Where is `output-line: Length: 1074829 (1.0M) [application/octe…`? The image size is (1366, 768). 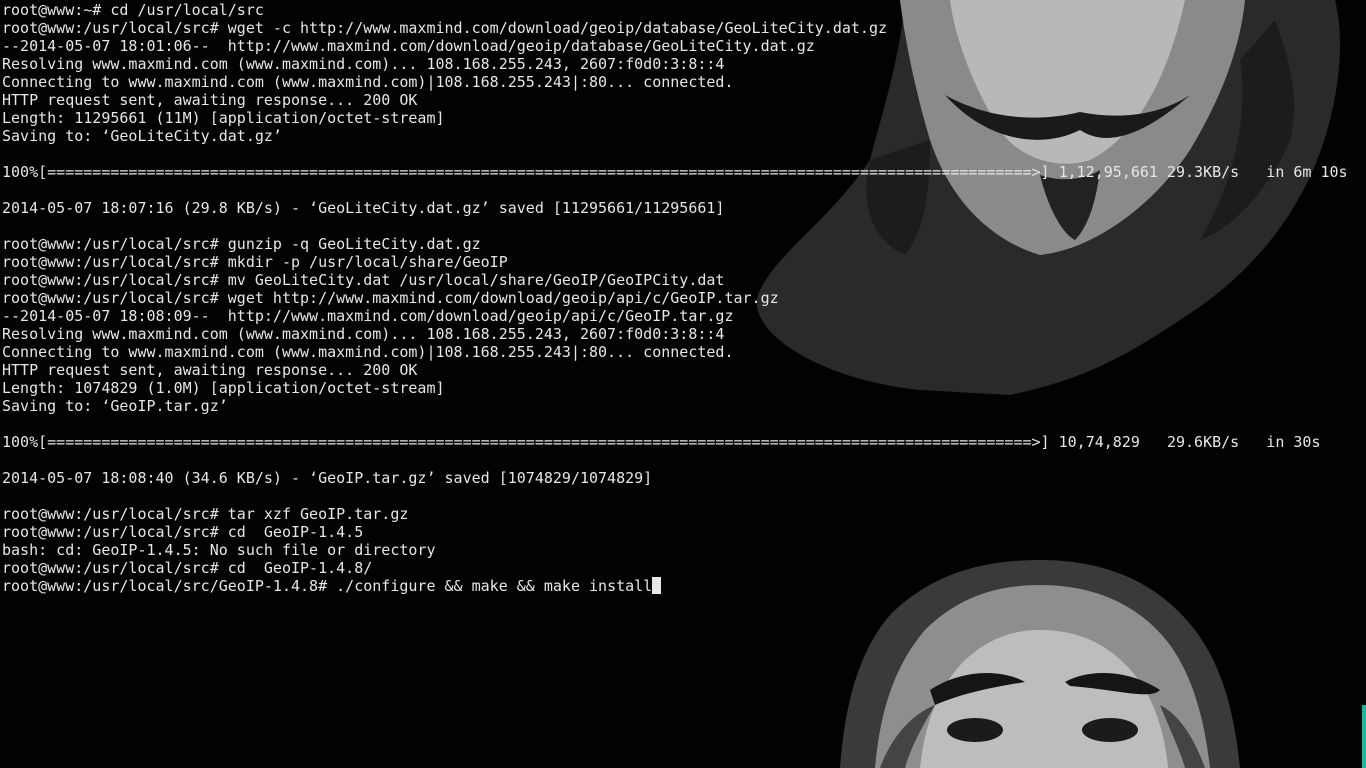
output-line: Length: 1074829 (1.0M) [application/octe… is located at coordinates (223, 388).